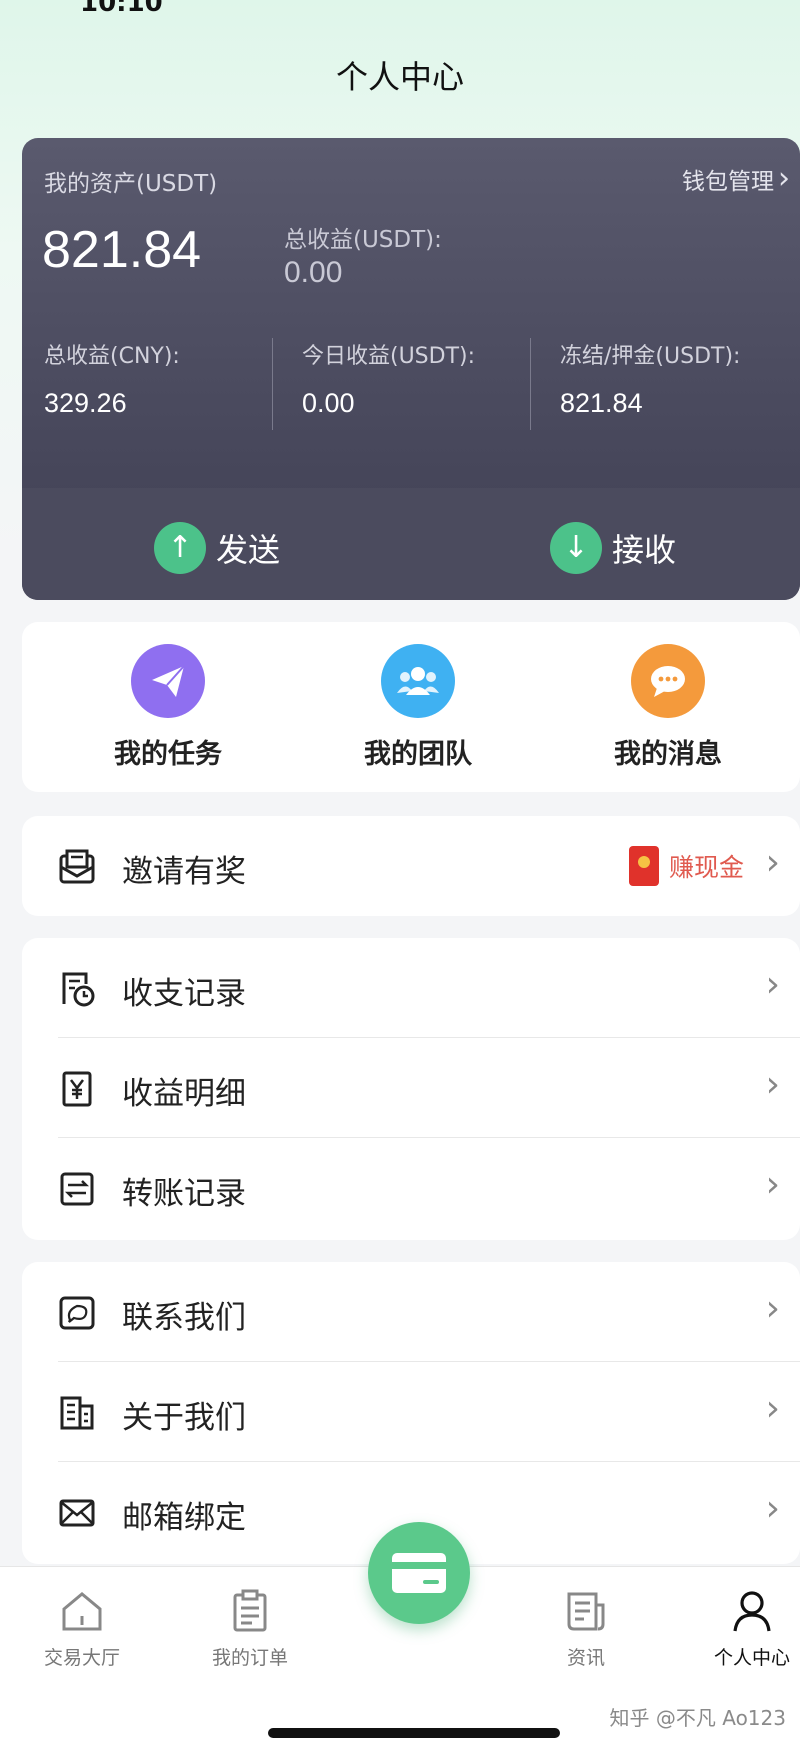 The width and height of the screenshot is (800, 1748). I want to click on status-time: 10:10, so click(121, 9).